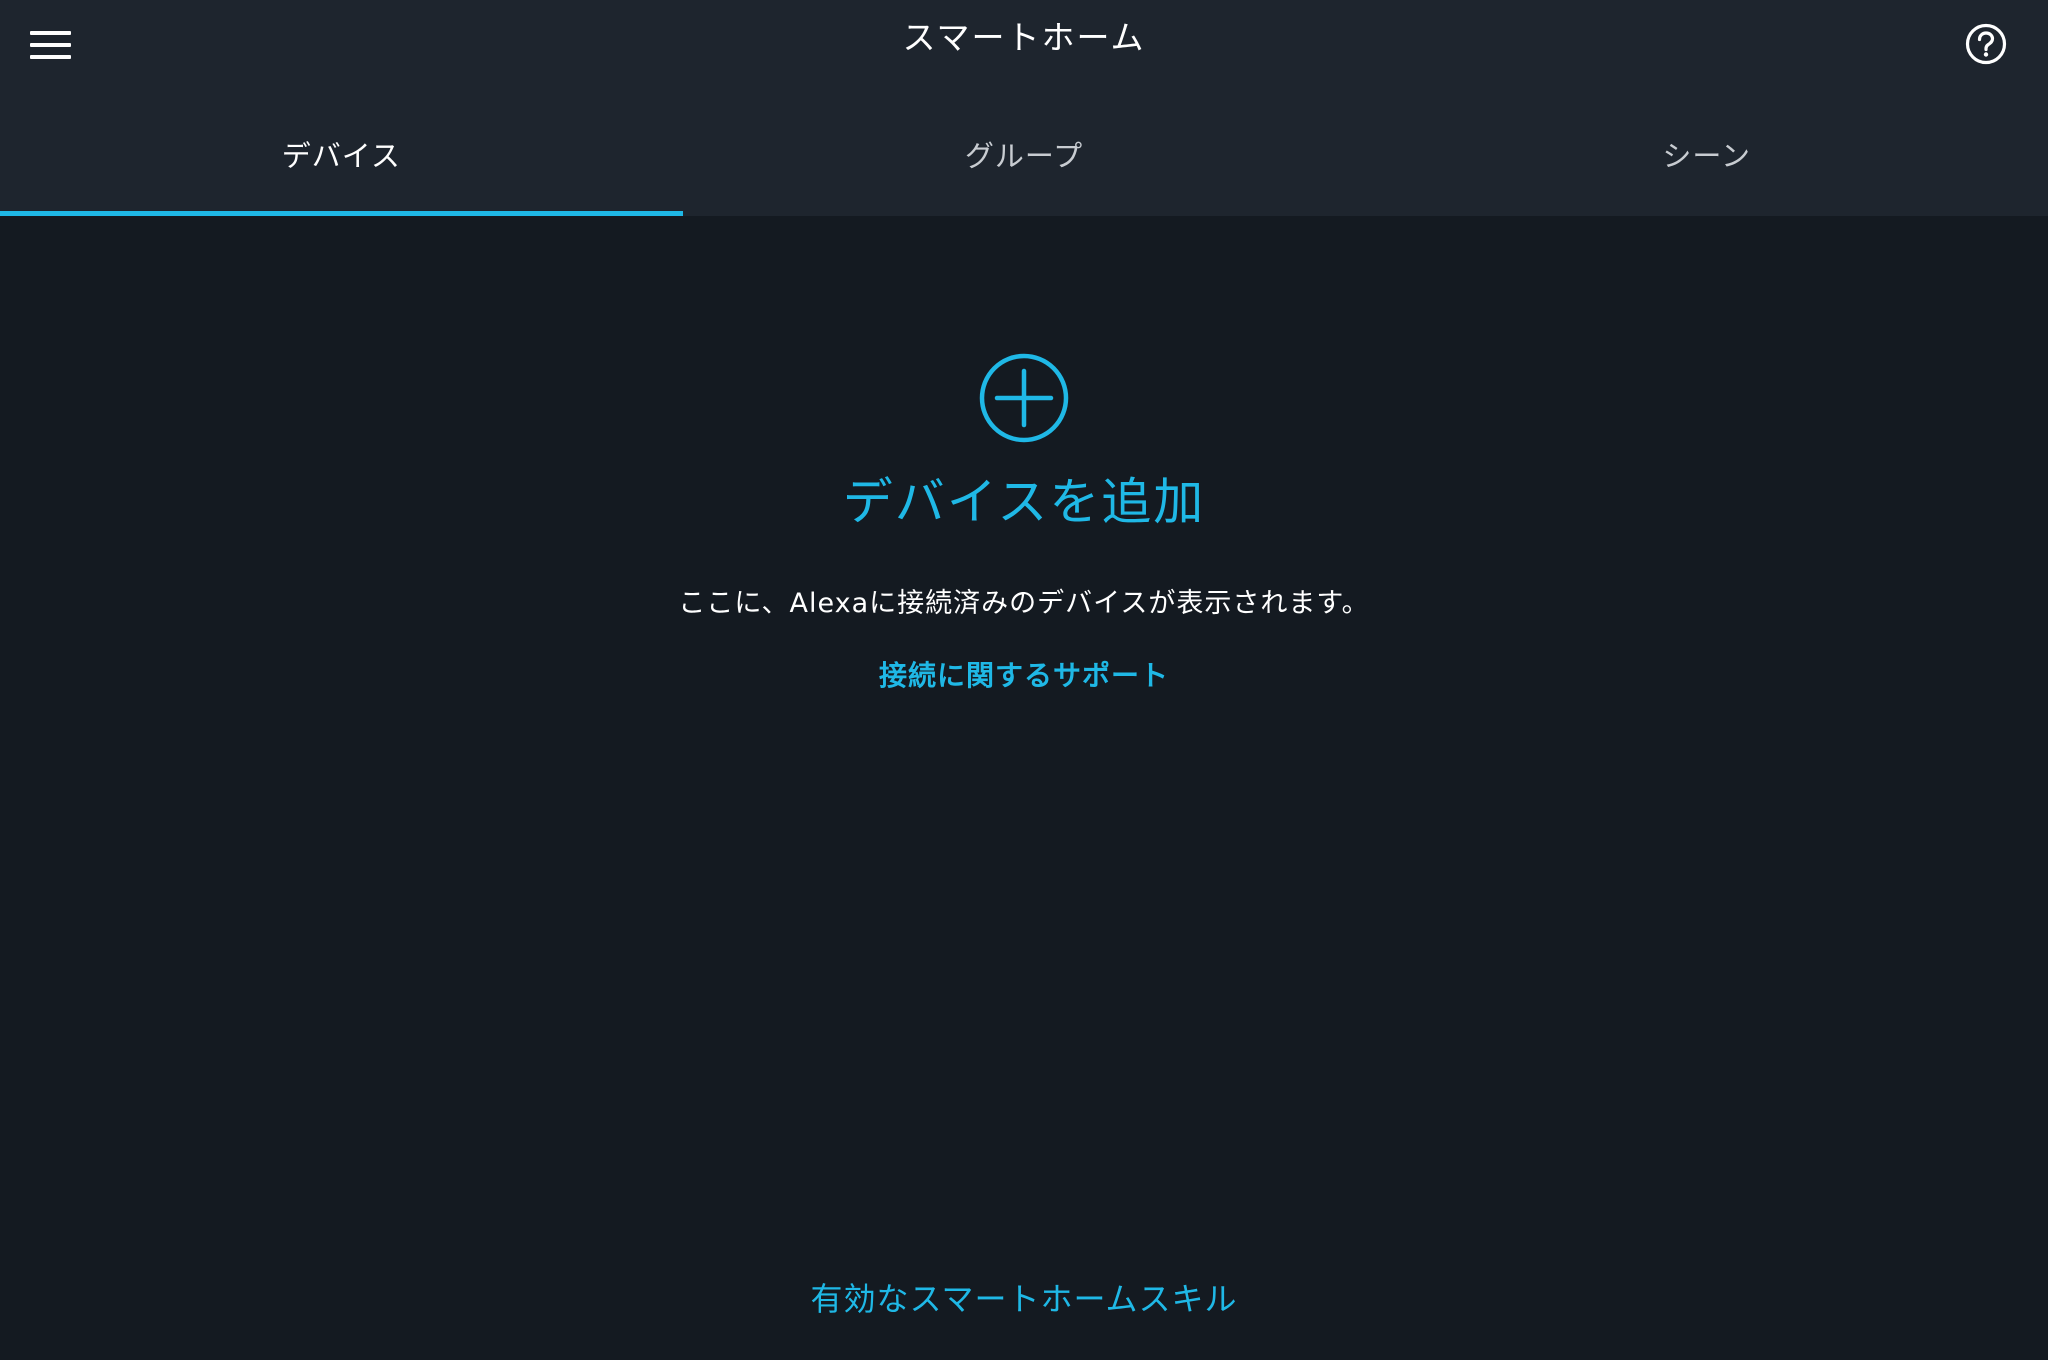 The image size is (2048, 1360). I want to click on top-bar: スマートホーム, so click(1024, 48).